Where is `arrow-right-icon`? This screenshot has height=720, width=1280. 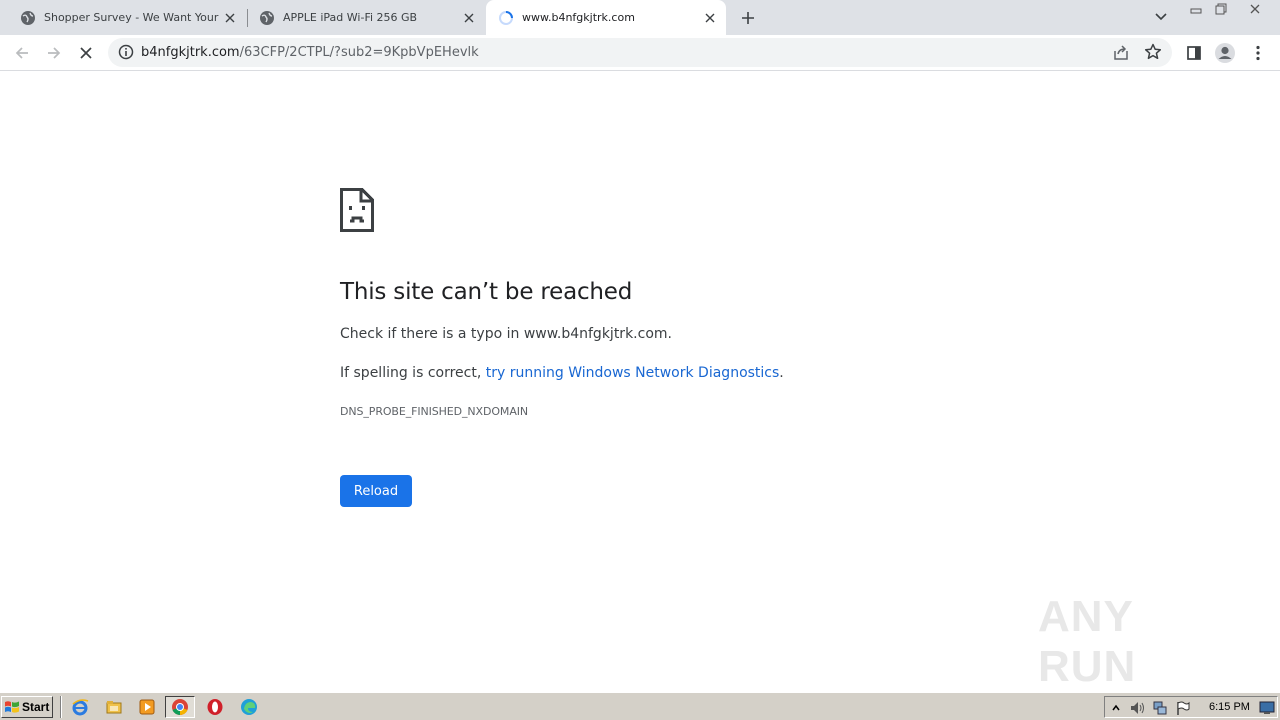 arrow-right-icon is located at coordinates (54, 53).